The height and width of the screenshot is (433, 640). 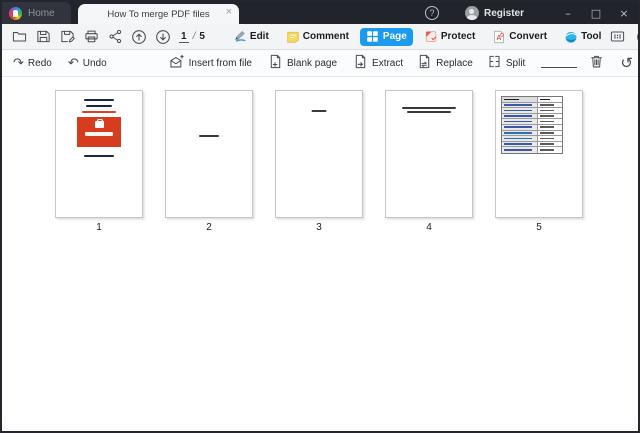 What do you see at coordinates (312, 63) in the screenshot?
I see `blank-page-label: Blank page` at bounding box center [312, 63].